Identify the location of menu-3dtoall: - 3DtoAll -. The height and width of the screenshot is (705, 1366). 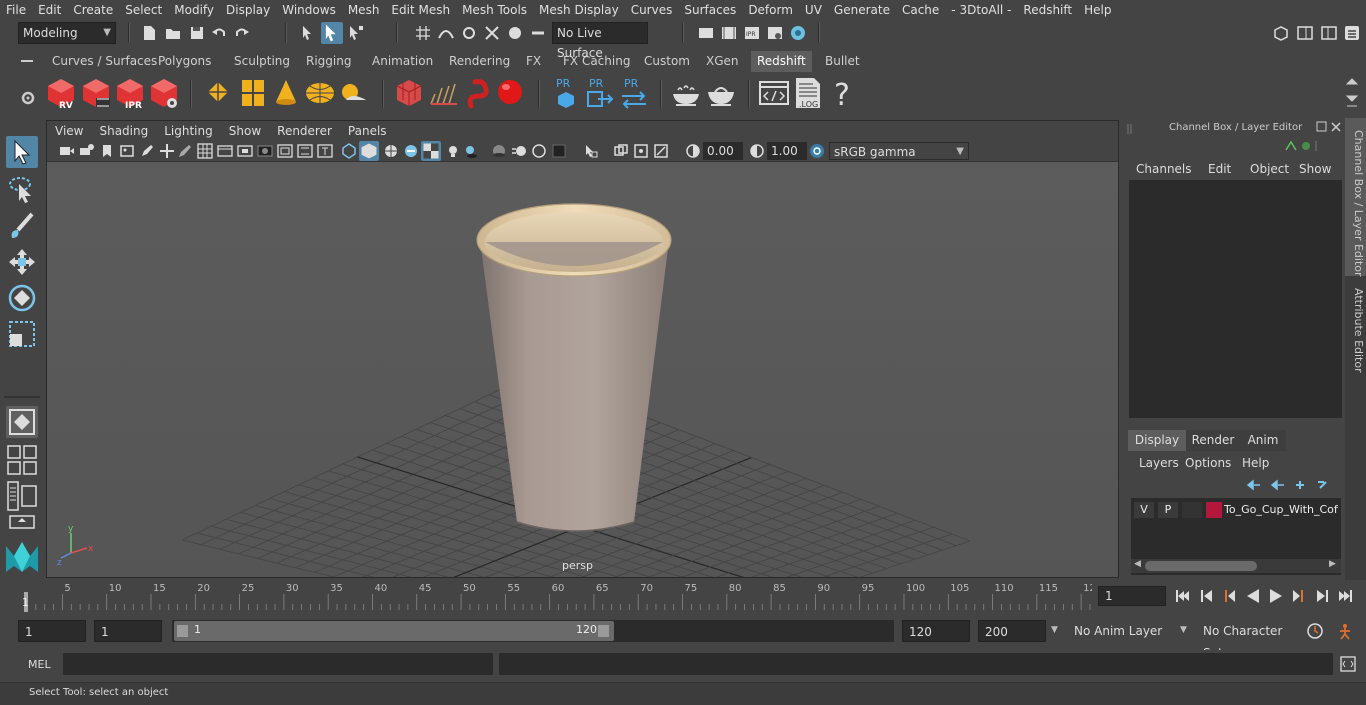
(981, 10).